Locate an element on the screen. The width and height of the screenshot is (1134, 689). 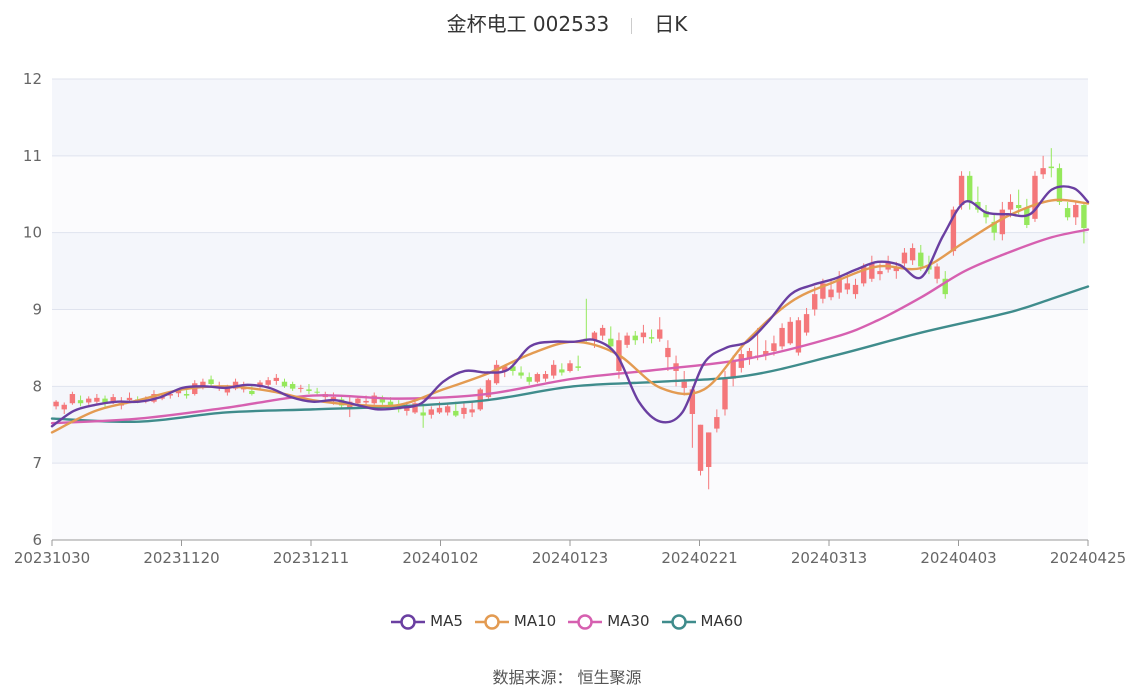
chart-legend: MA5 MA10 MA30 MA60 is located at coordinates (567, 621).